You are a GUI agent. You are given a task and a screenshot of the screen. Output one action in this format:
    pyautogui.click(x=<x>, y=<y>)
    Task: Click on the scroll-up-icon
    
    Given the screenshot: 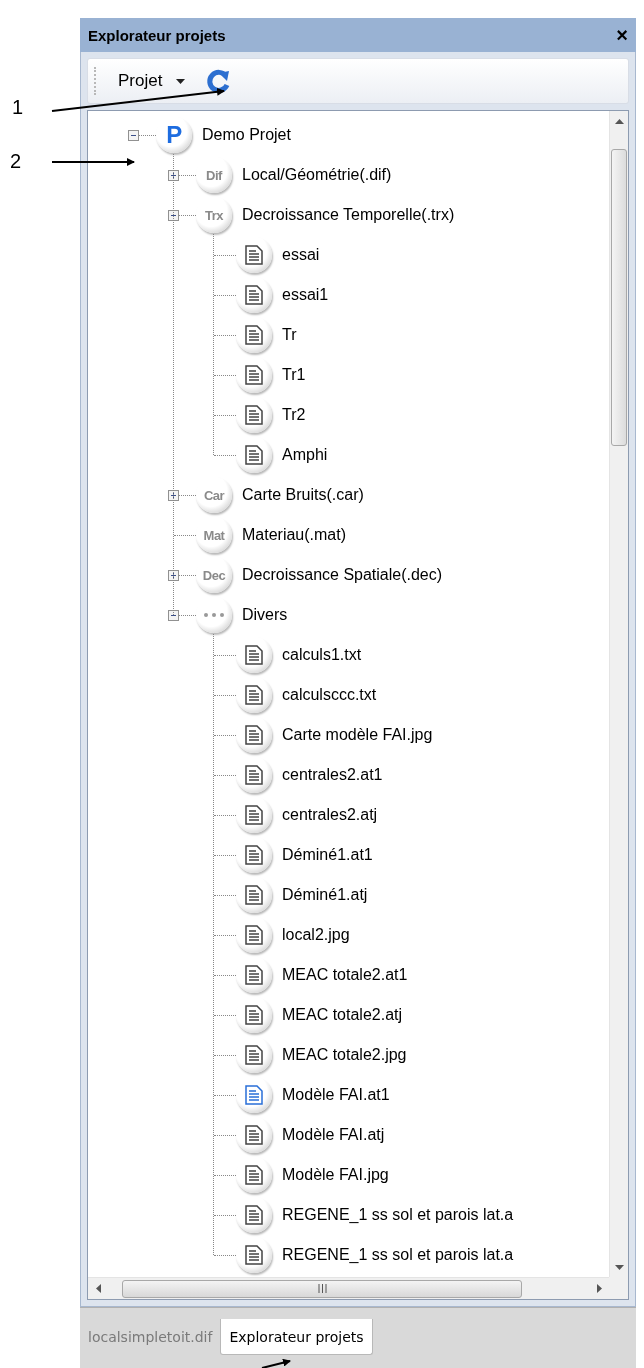 What is the action you would take?
    pyautogui.click(x=619, y=121)
    